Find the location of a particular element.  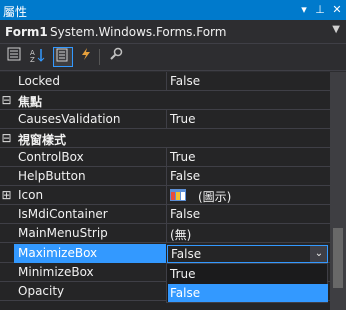

property-row-locked: Locked False is located at coordinates (165, 81).